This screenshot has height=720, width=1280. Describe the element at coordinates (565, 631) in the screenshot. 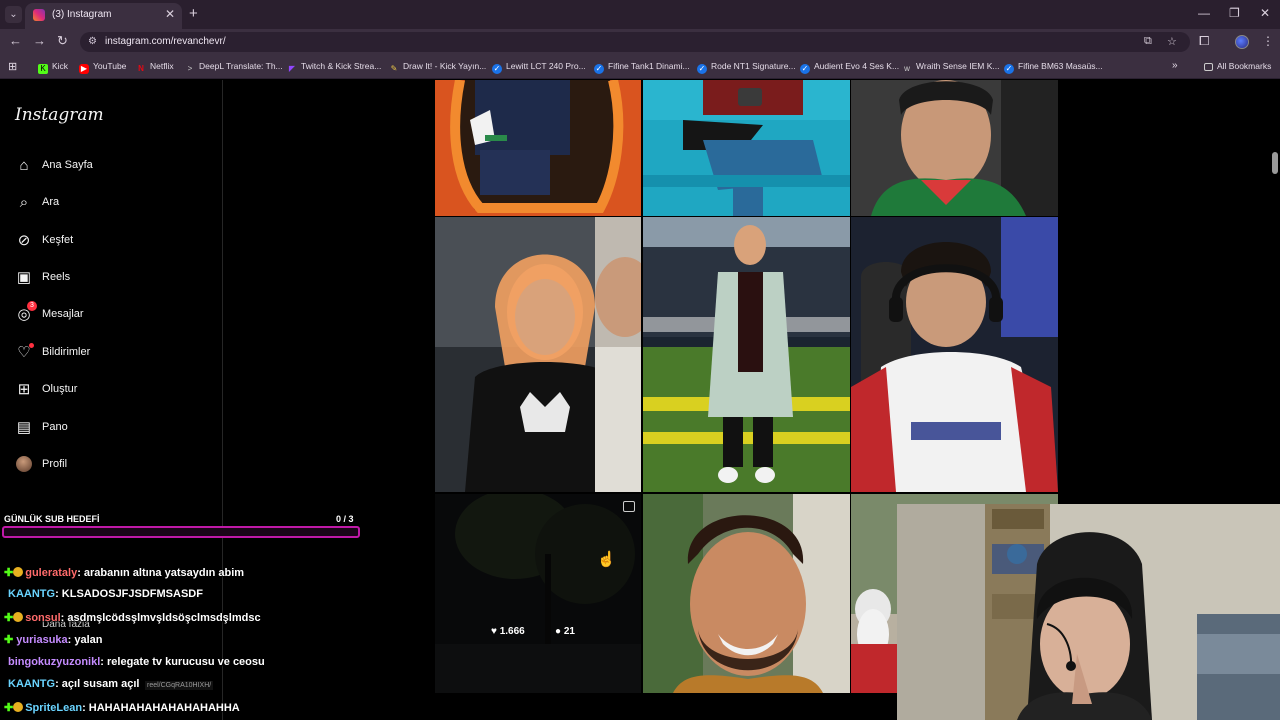

I see `post-comments: ● 21` at that location.